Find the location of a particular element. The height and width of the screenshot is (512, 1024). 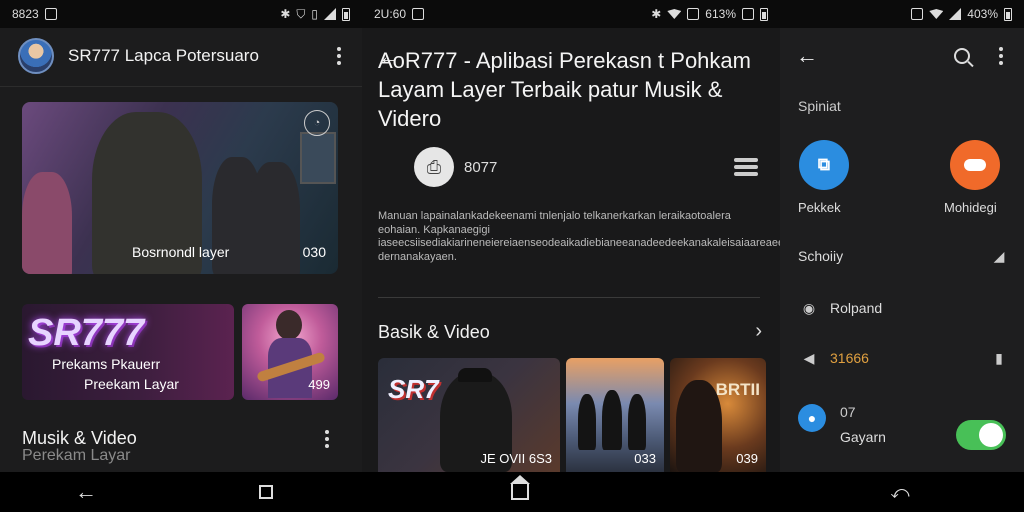

app-label: Pekkek is located at coordinates (819, 207).